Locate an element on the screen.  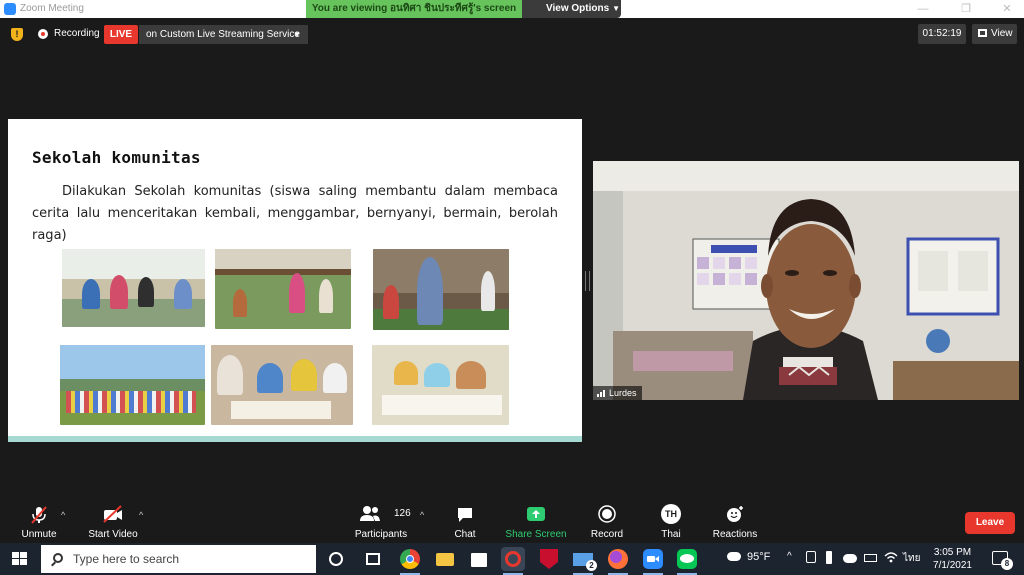
leave-button: Leave is located at coordinates (990, 523).